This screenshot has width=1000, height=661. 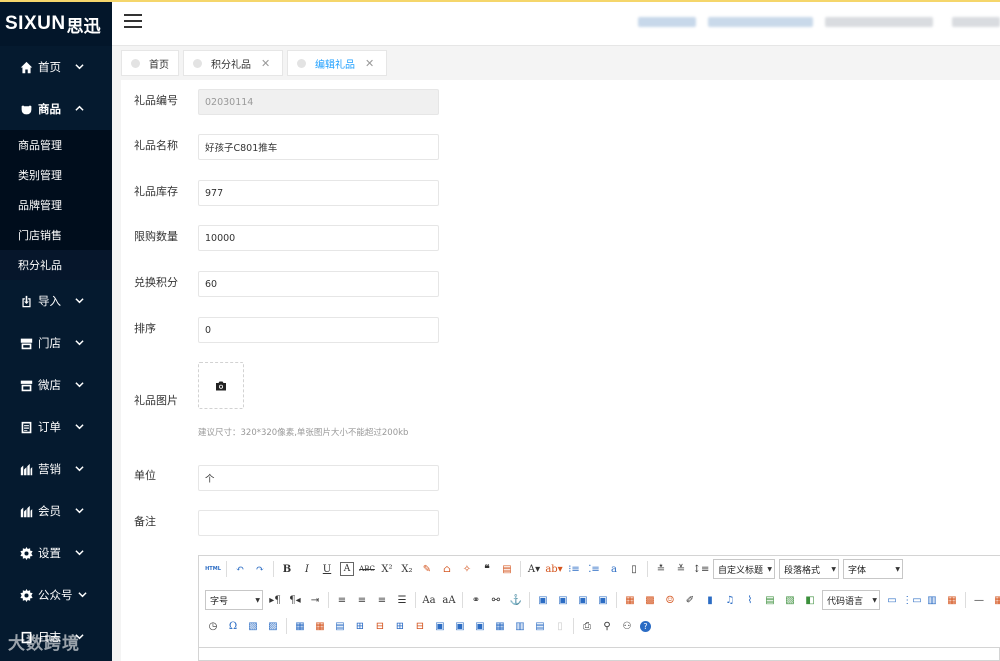 I want to click on italic-icon: I, so click(x=307, y=569).